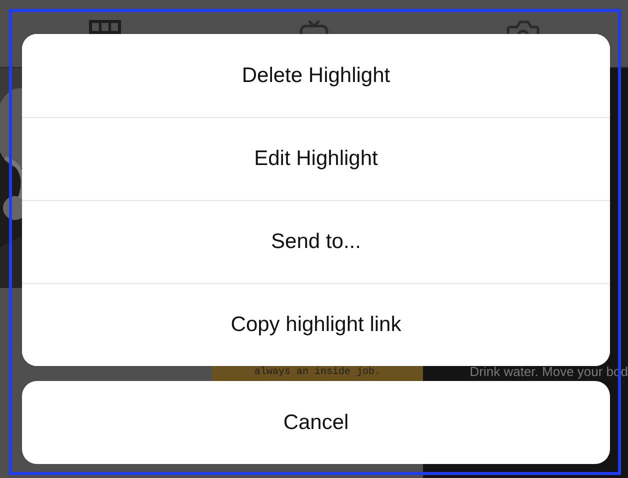 This screenshot has width=628, height=478. I want to click on caption-text: always an inside job., so click(317, 373).